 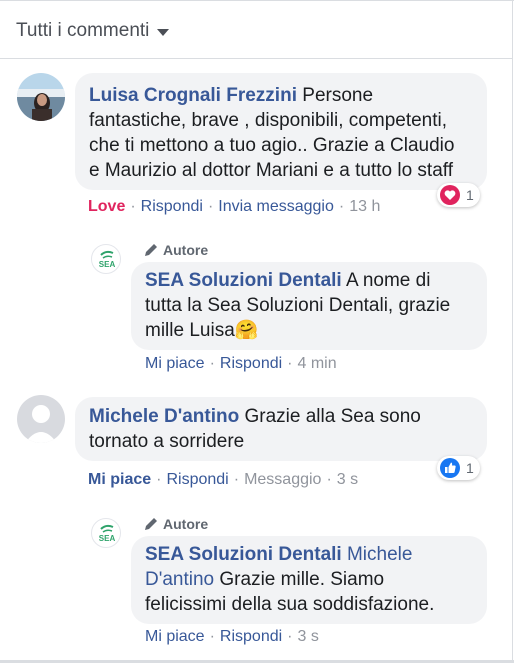 I want to click on comment-author: Luisa Crognali Frezzini, so click(x=193, y=95).